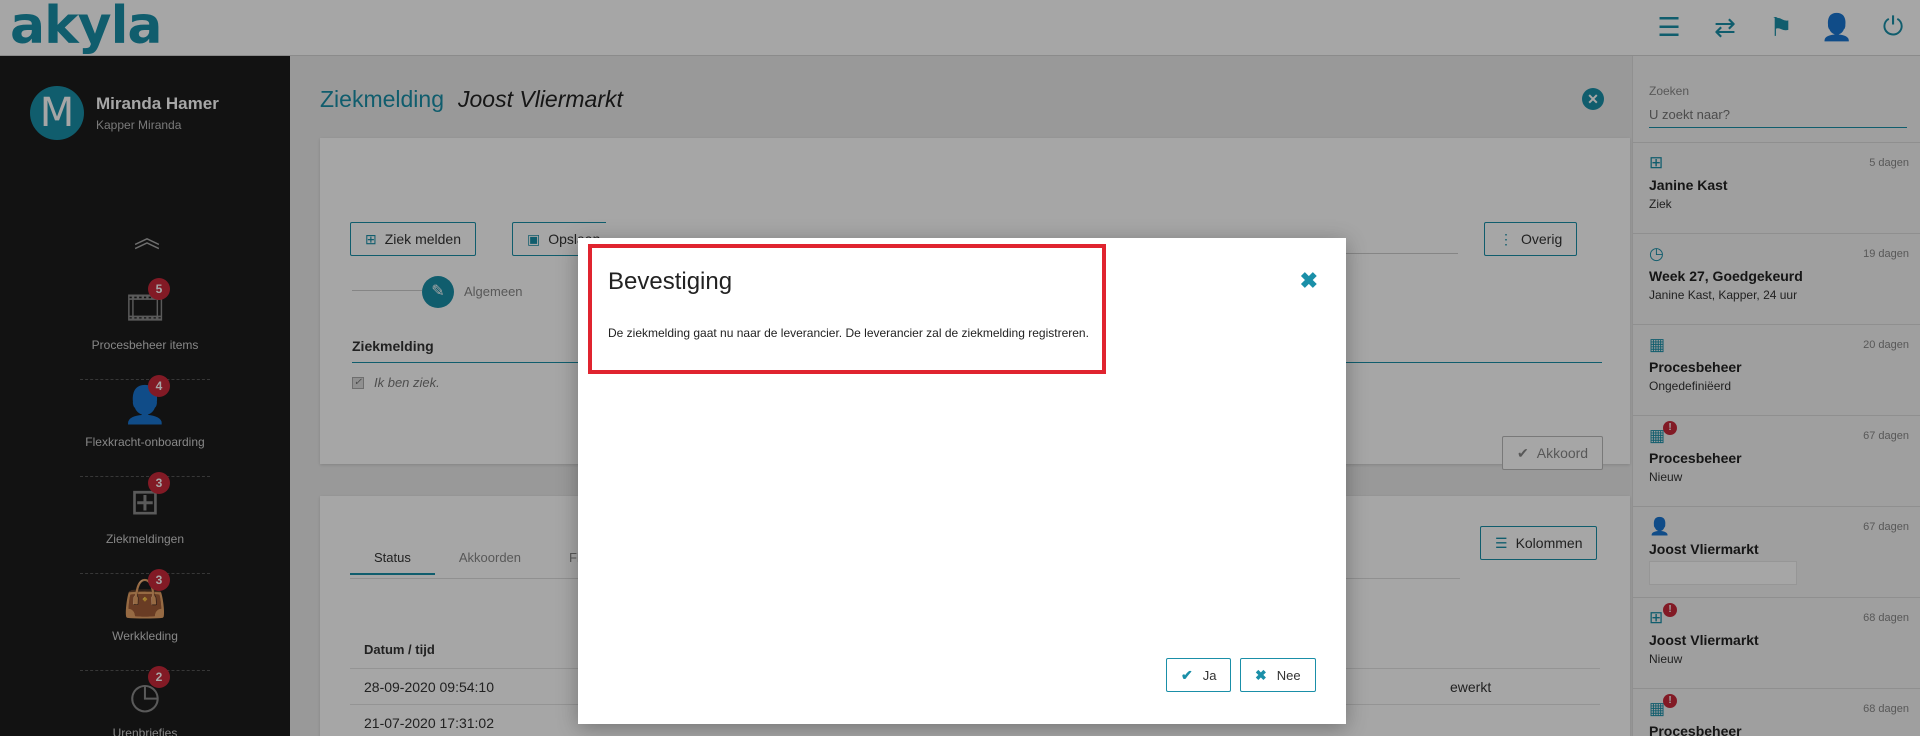  Describe the element at coordinates (847, 309) in the screenshot. I see `highlight-box` at that location.